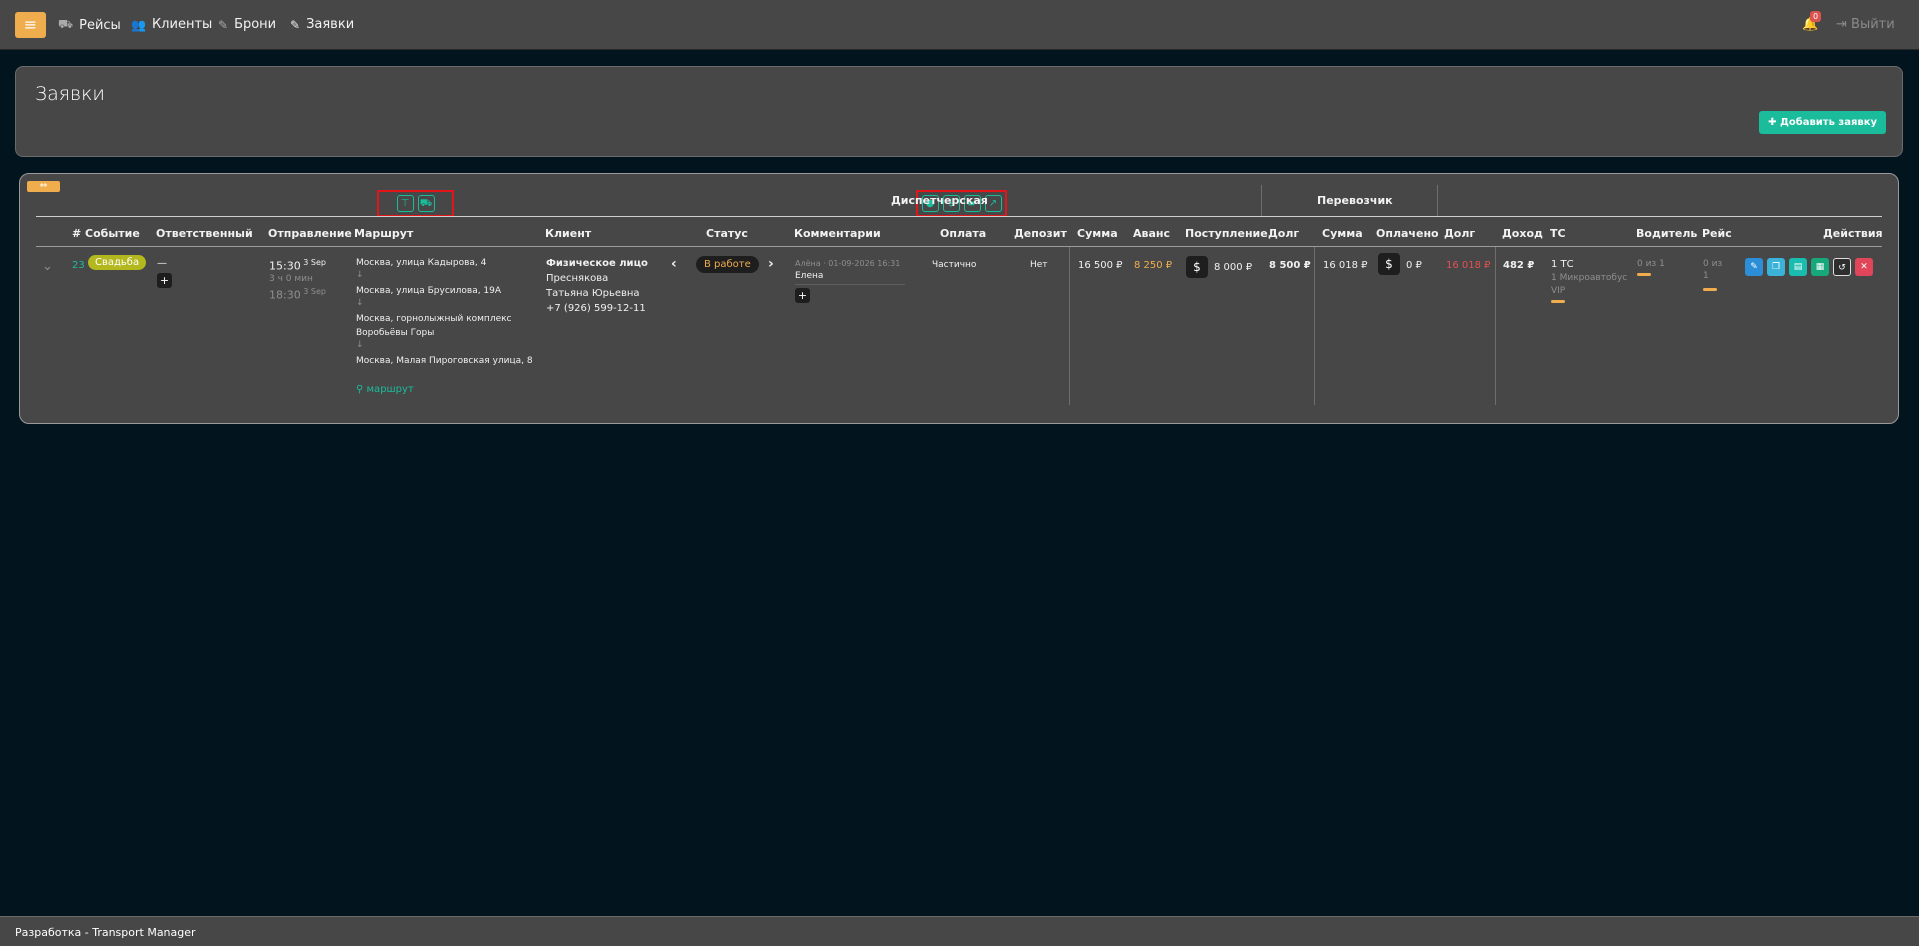  Describe the element at coordinates (1666, 233) in the screenshot. I see `th-driver: Водитель` at that location.